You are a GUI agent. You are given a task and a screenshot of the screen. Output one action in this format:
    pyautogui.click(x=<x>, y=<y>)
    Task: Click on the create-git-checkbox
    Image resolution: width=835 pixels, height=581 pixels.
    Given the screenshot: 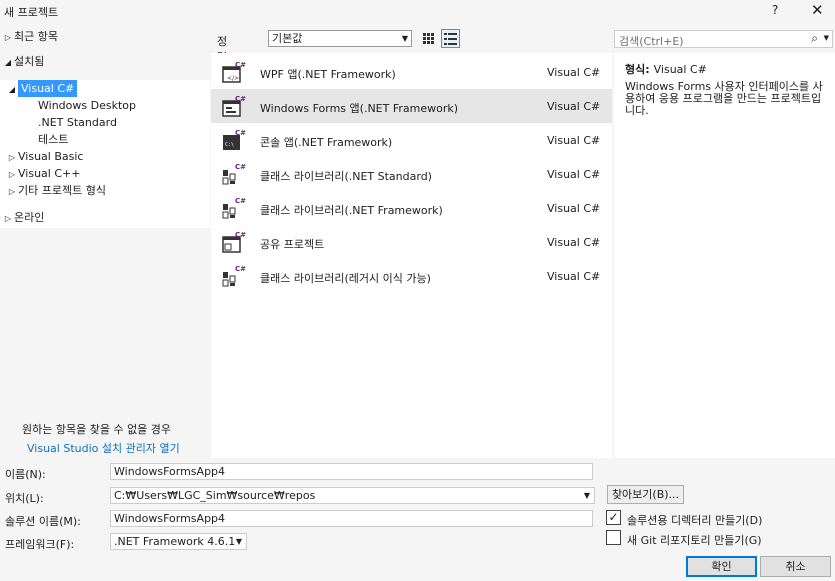 What is the action you would take?
    pyautogui.click(x=613, y=537)
    